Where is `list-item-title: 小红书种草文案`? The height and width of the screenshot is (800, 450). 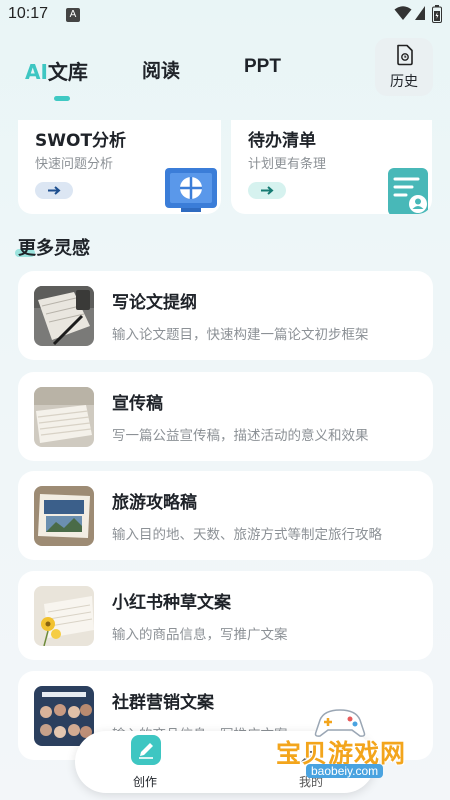
list-item-title: 小红书种草文案 is located at coordinates (171, 603).